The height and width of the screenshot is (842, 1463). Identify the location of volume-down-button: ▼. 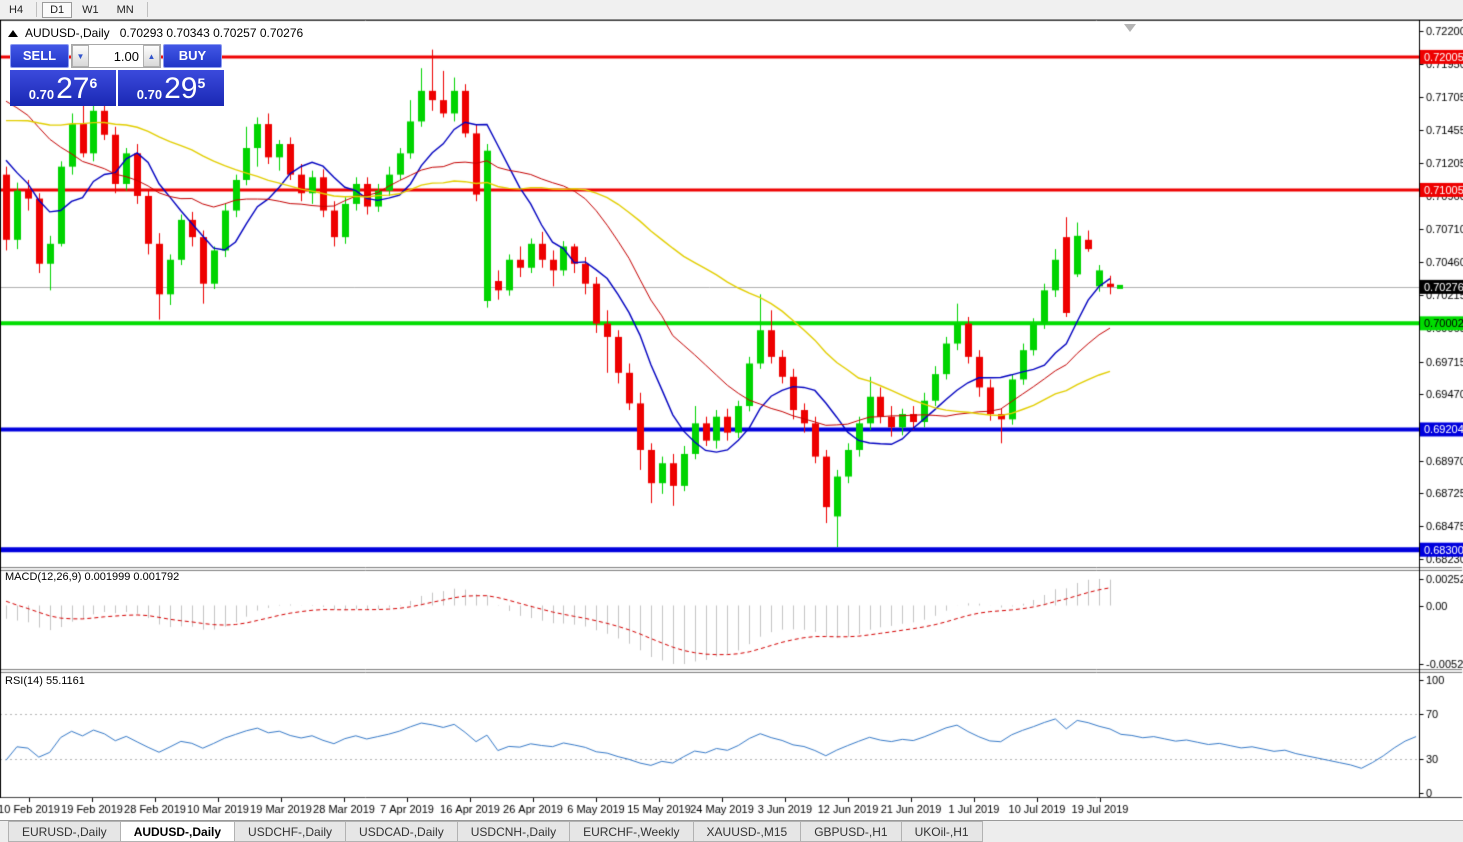
(80, 56).